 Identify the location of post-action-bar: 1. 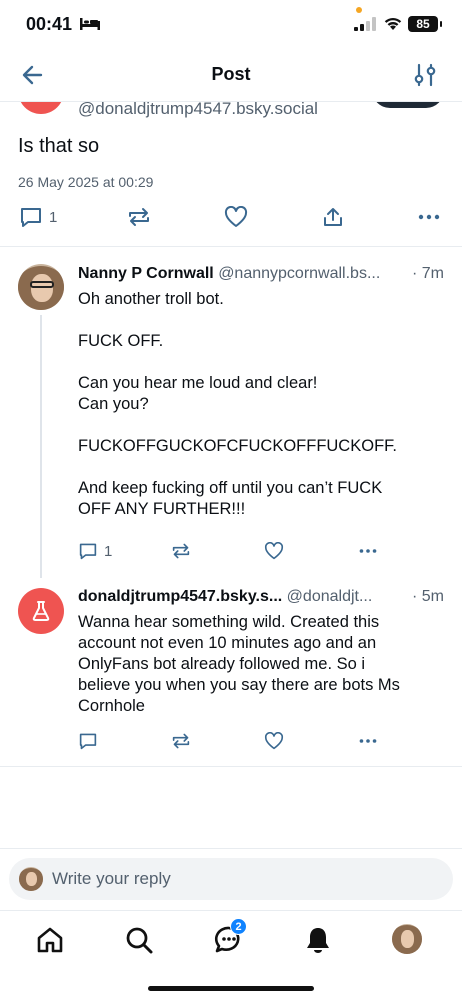
(231, 218).